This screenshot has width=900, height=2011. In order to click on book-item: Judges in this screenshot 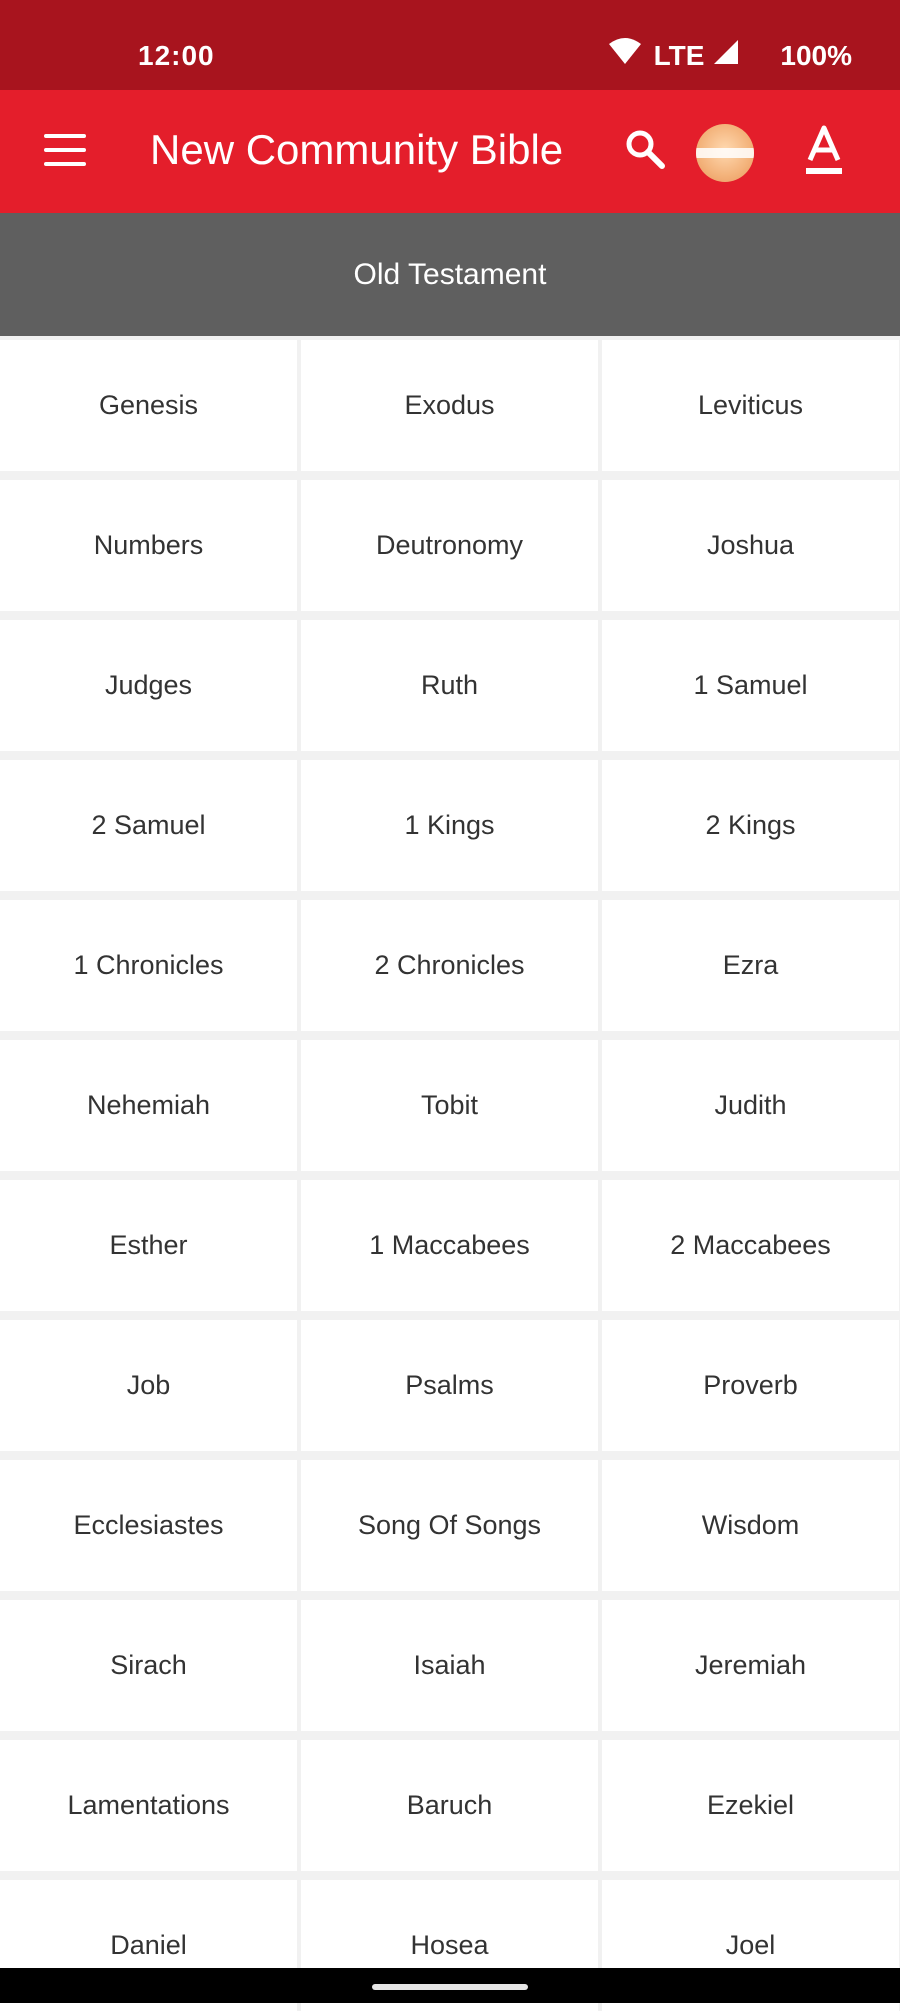, I will do `click(148, 685)`.